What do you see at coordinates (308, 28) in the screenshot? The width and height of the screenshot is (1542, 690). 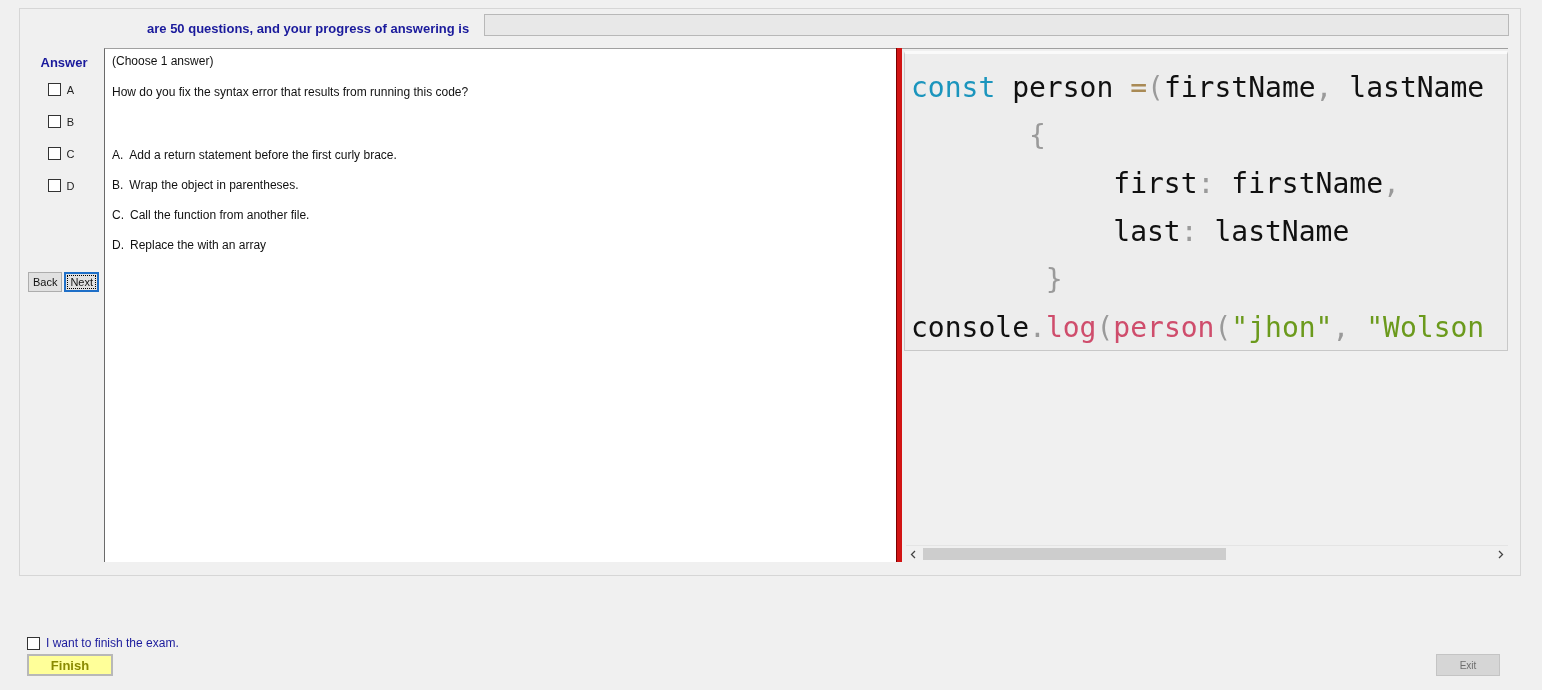 I see `progress-label: are 50 questions, and your progress of answering is` at bounding box center [308, 28].